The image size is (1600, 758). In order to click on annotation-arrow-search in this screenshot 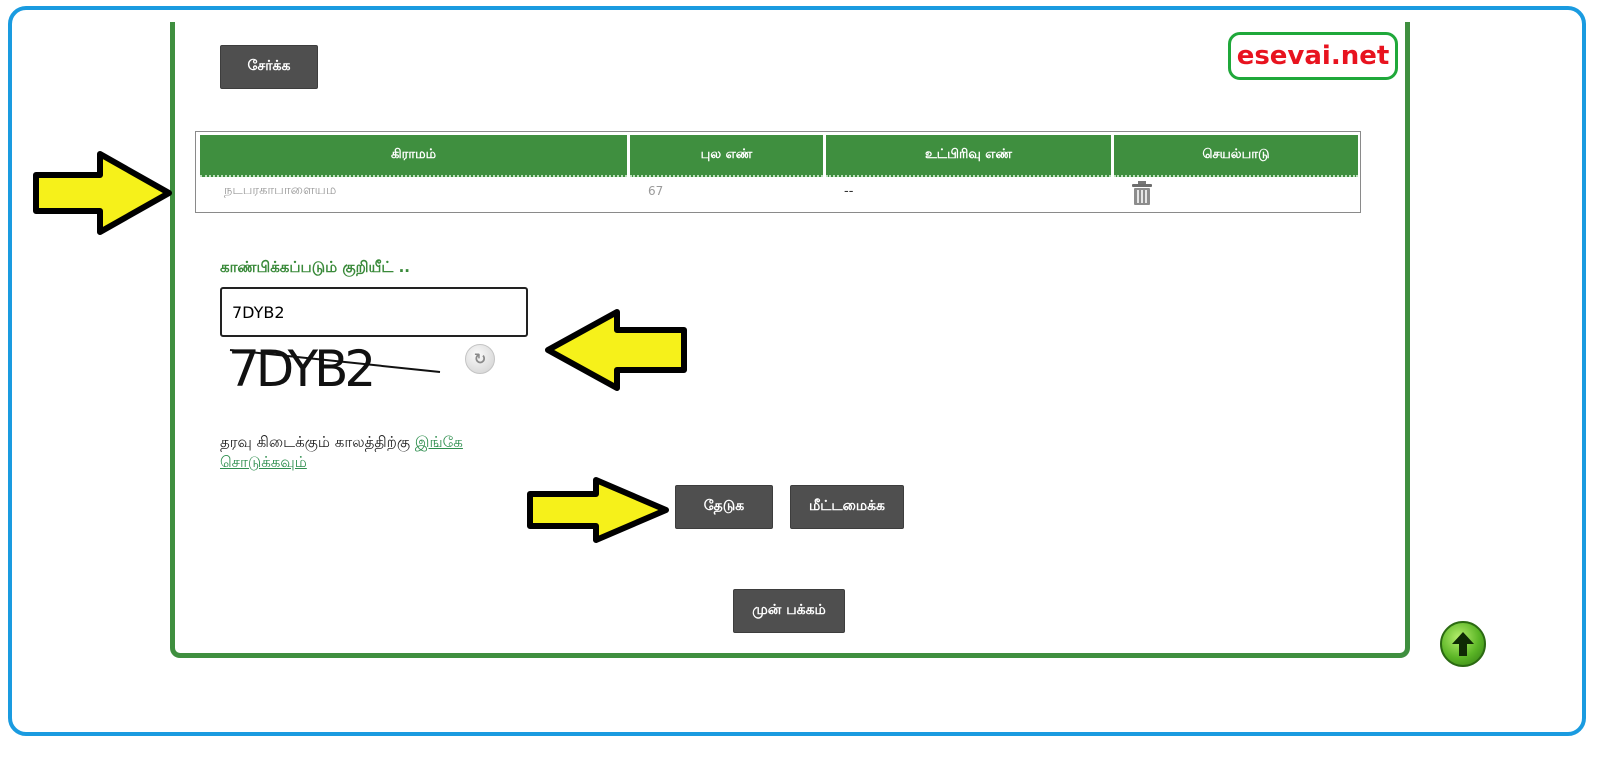, I will do `click(598, 510)`.